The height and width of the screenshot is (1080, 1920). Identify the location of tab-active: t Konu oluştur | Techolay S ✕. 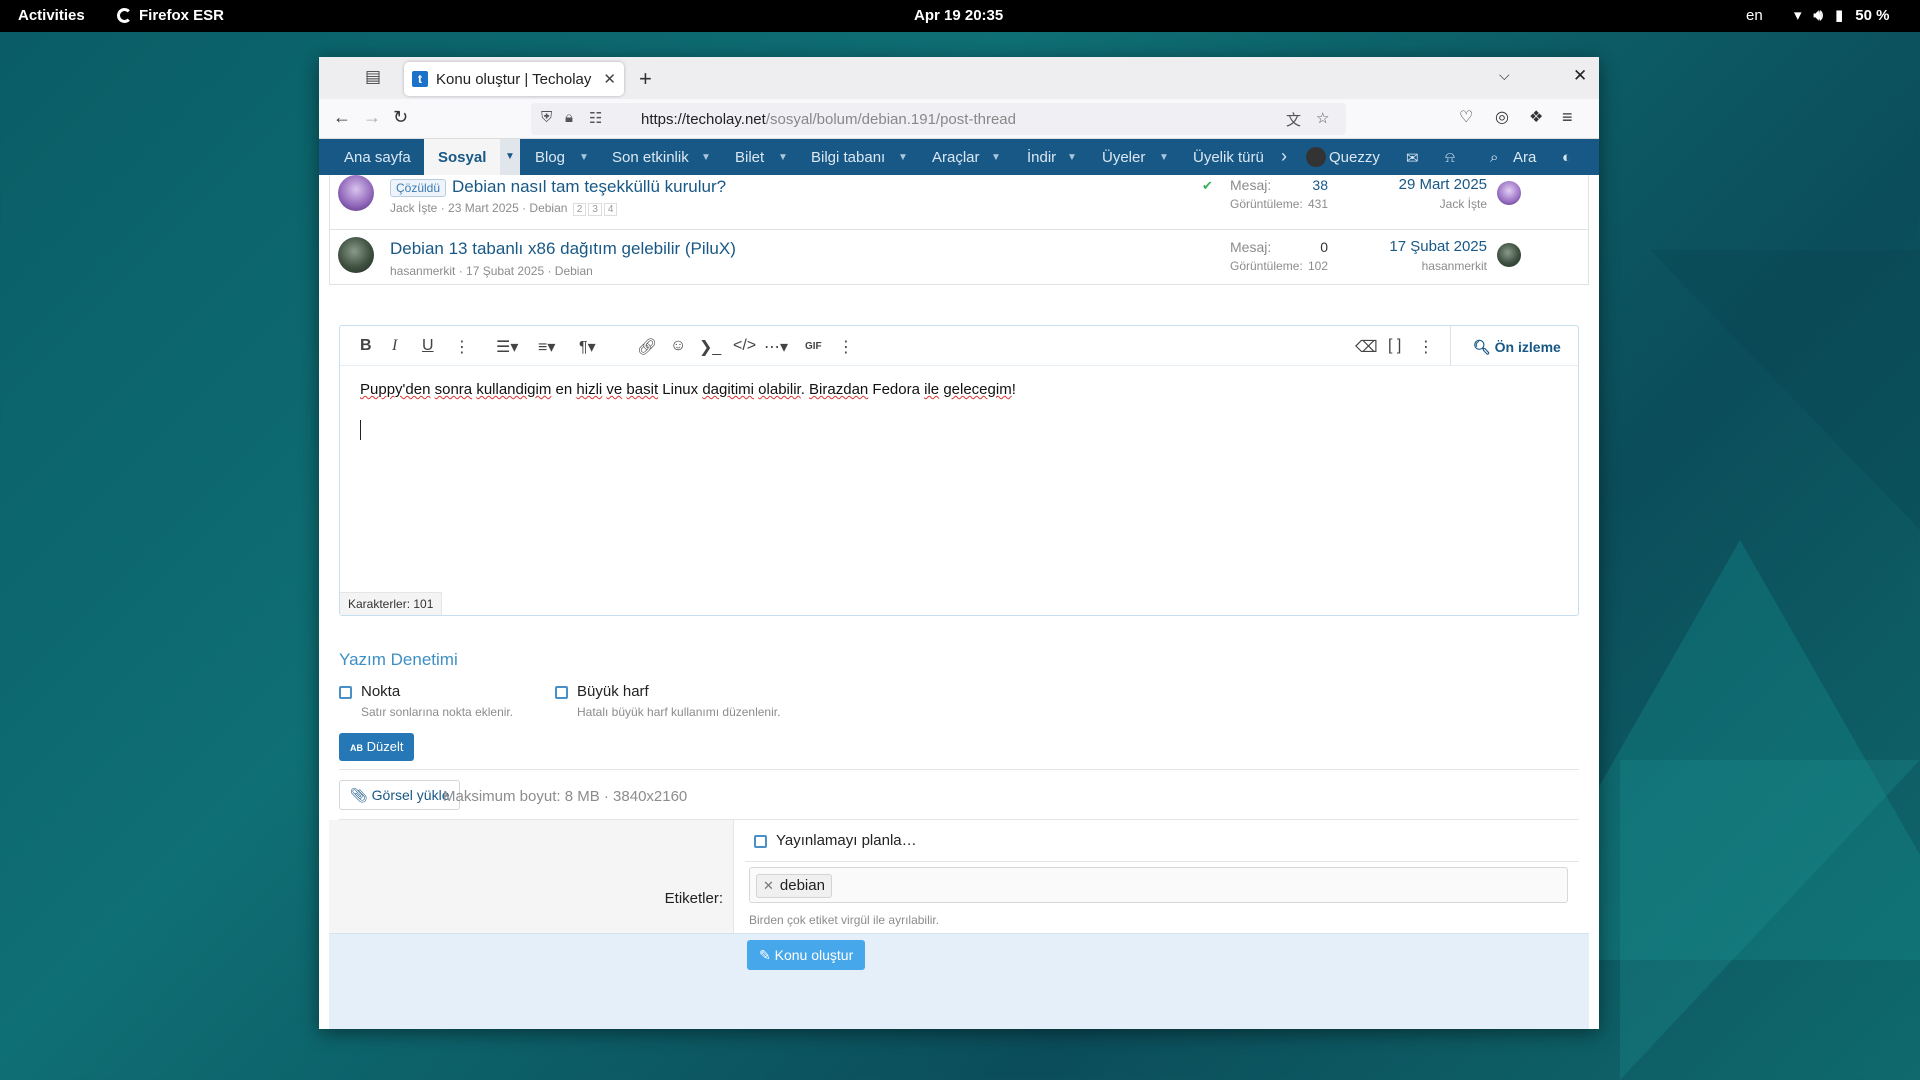
(514, 79).